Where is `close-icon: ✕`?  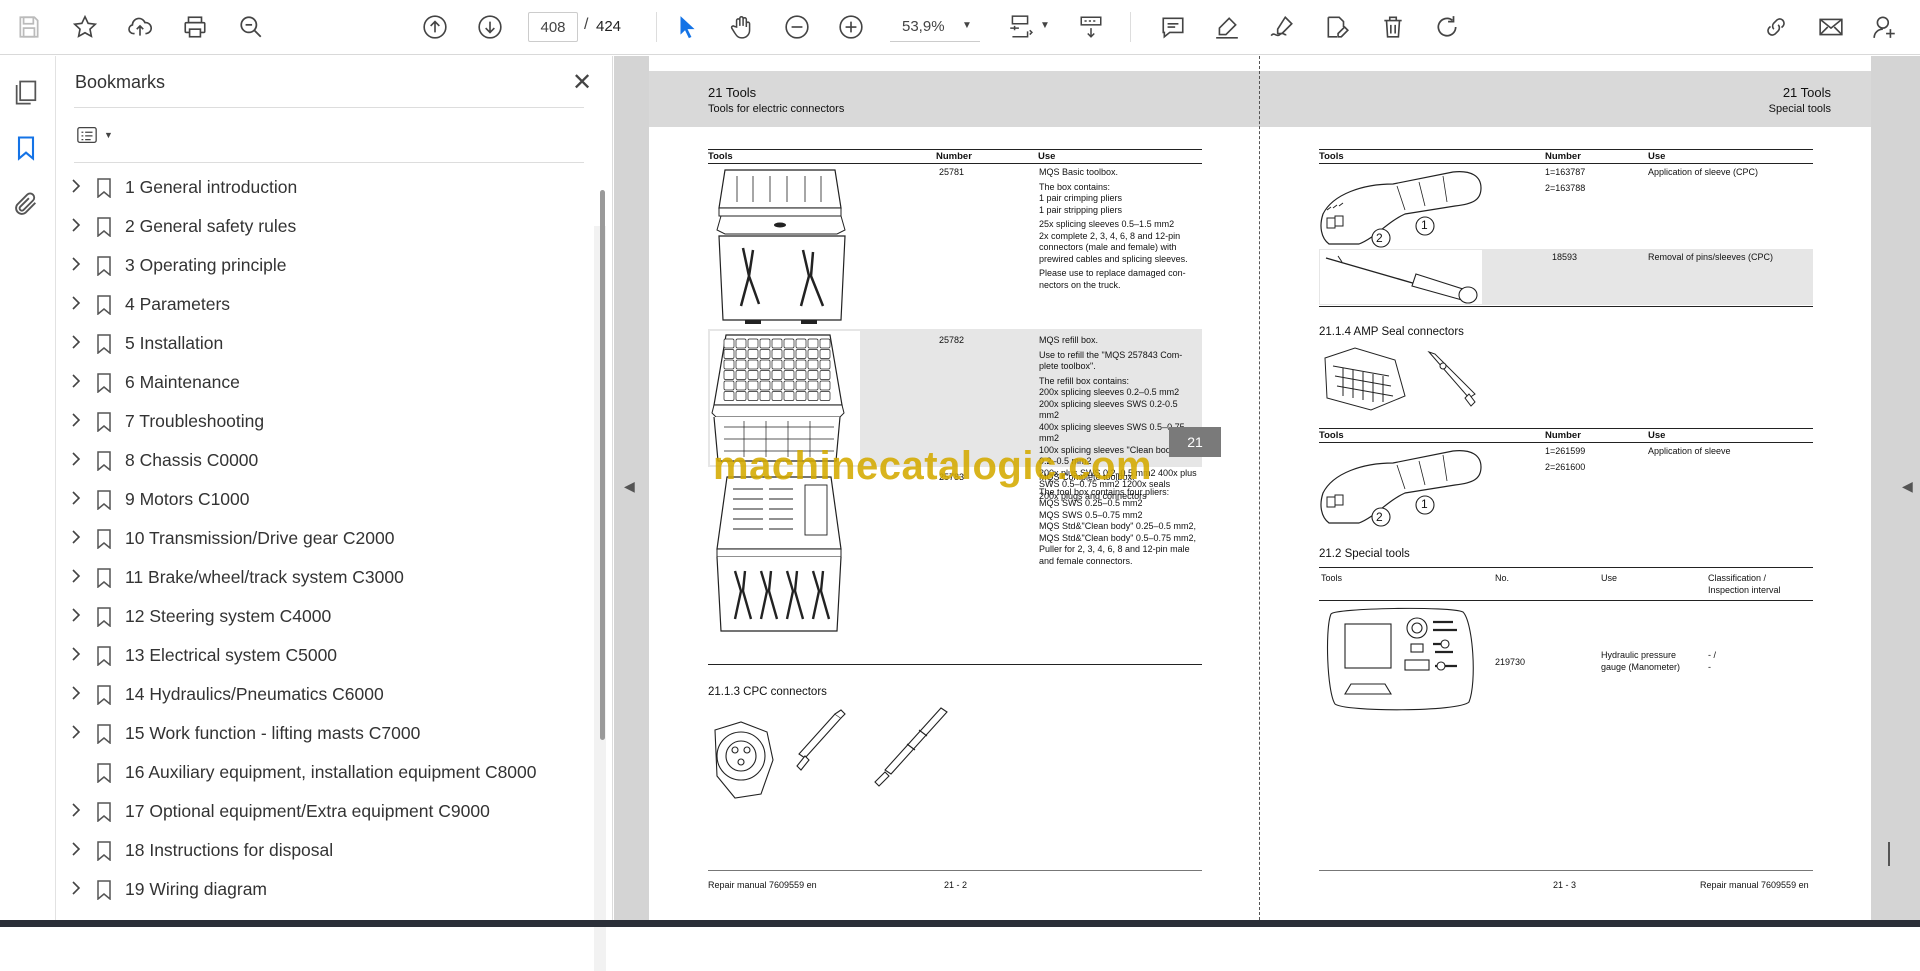 close-icon: ✕ is located at coordinates (582, 82).